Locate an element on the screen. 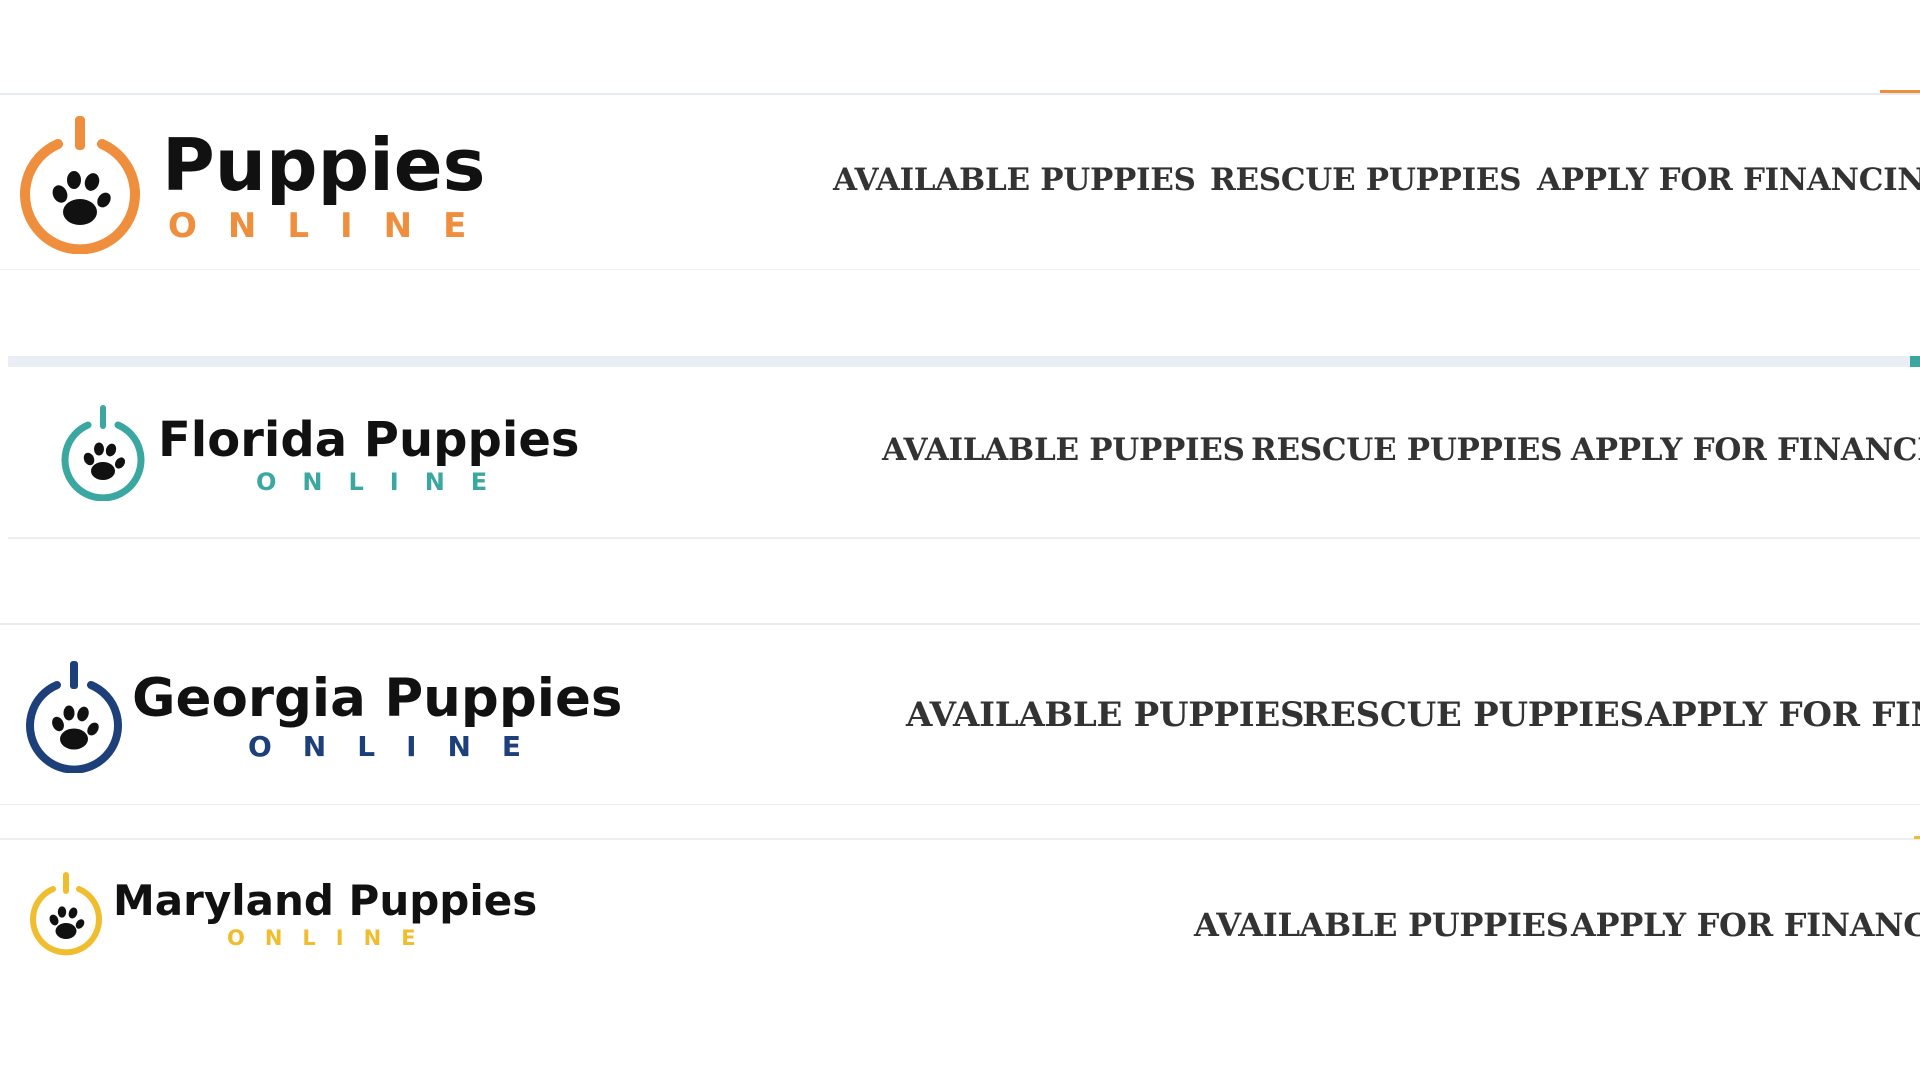  brand-name: Maryland Puppies is located at coordinates (325, 900).